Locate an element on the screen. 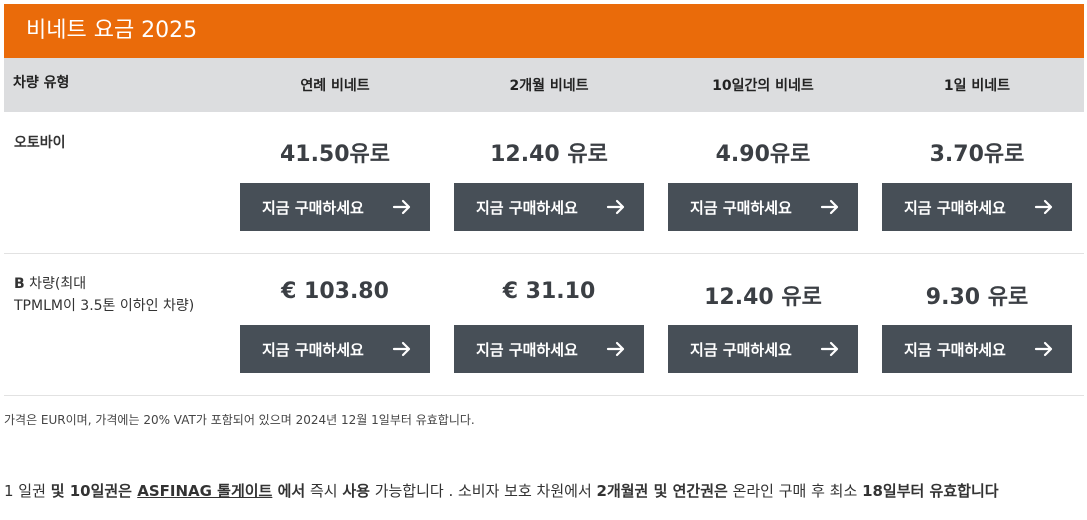  info-text: 즉시 is located at coordinates (324, 491).